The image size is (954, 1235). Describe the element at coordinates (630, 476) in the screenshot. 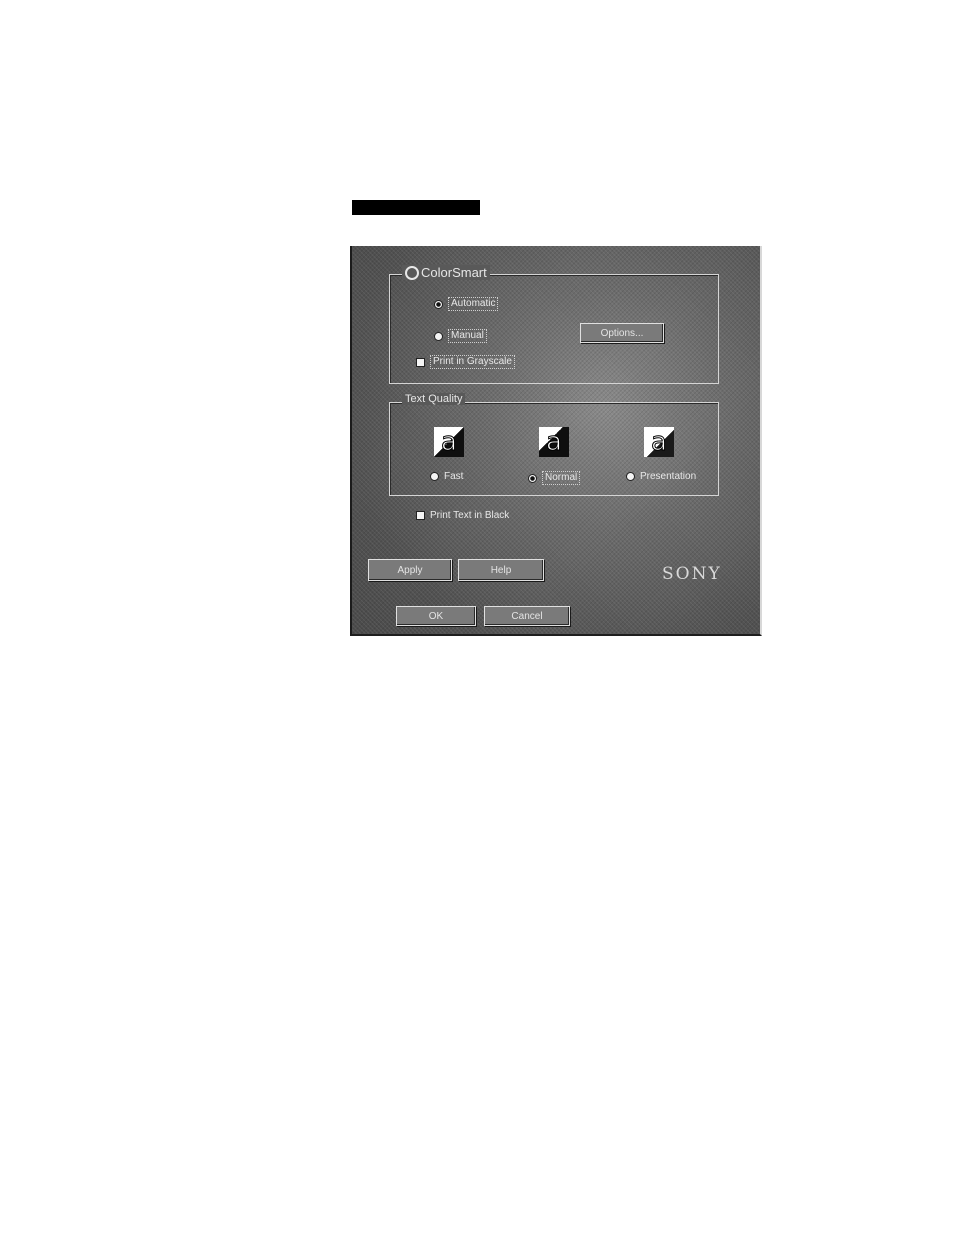

I see `radio-presentation-indicator` at that location.